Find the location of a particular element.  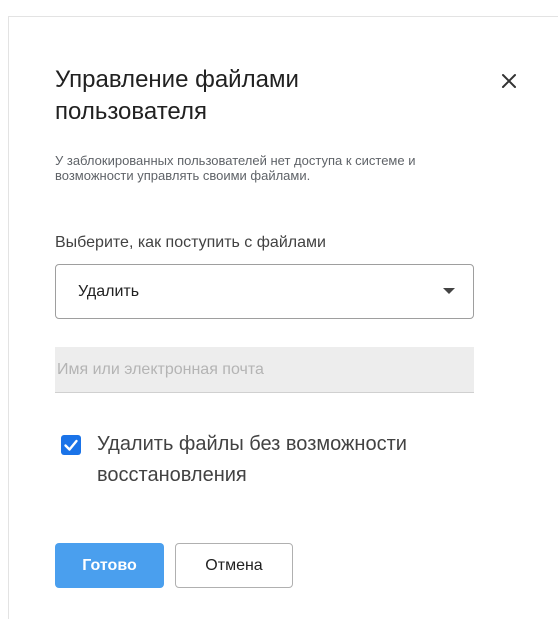

close-icon is located at coordinates (509, 81).